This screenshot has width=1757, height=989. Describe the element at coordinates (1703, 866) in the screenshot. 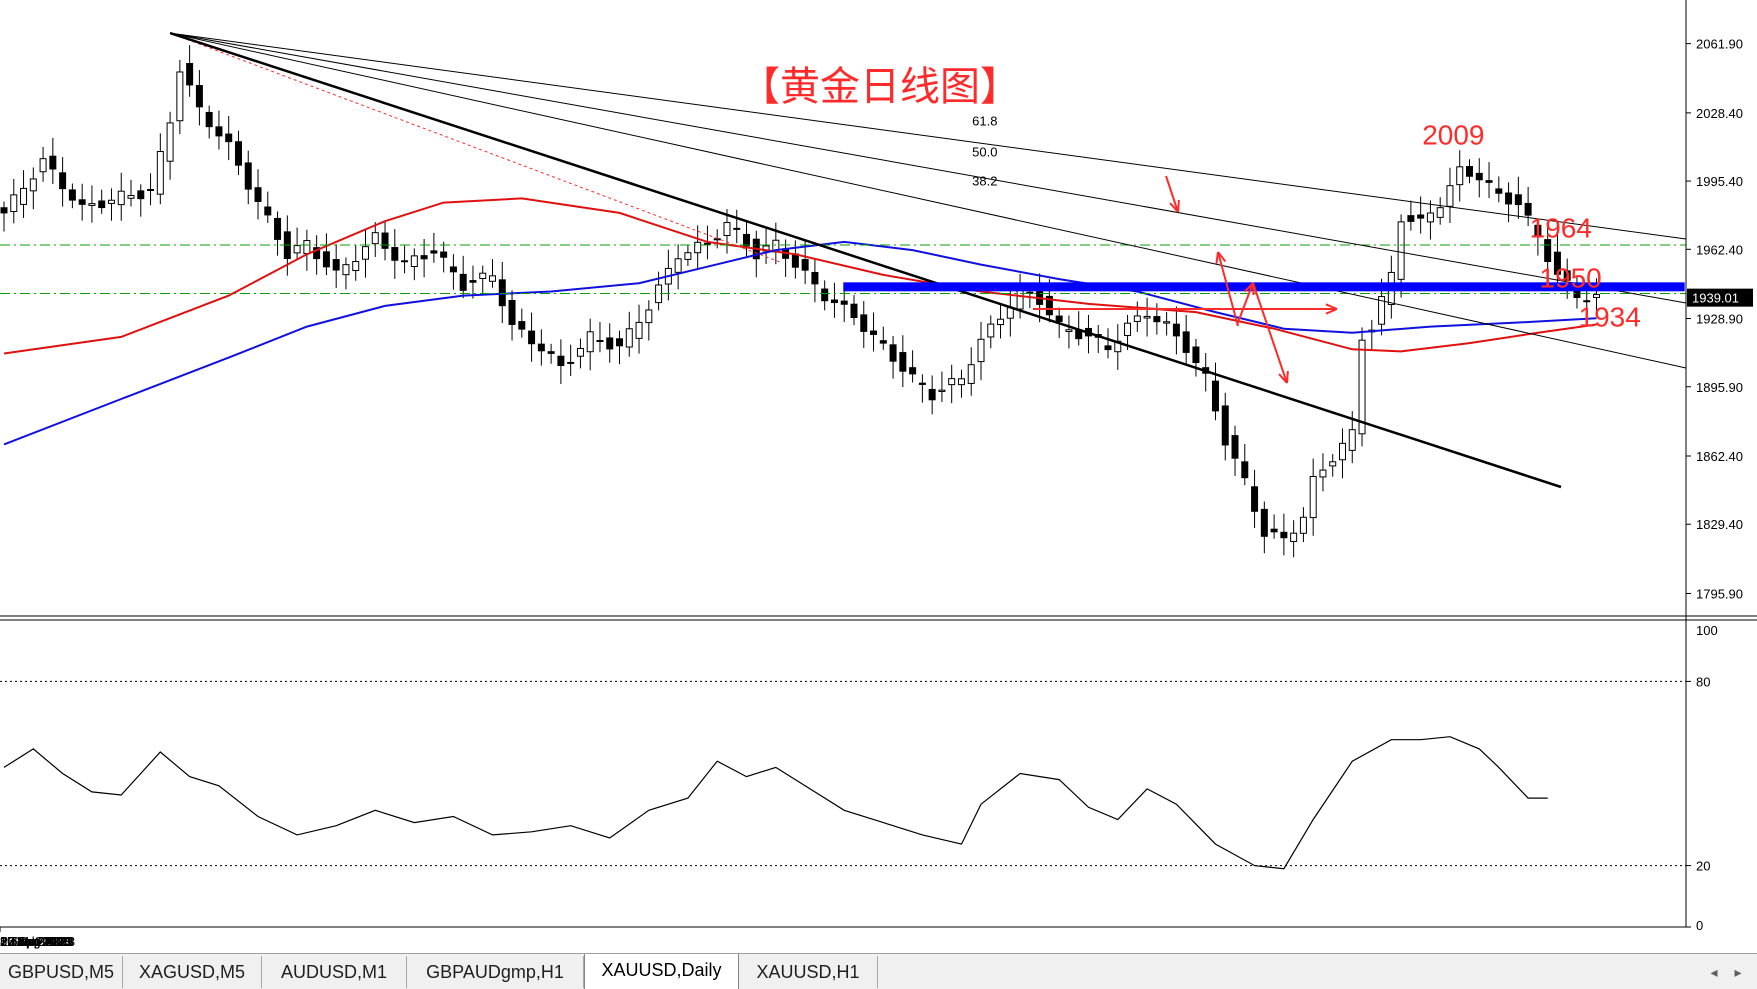

I see `oscillator-tick-label: 20` at that location.